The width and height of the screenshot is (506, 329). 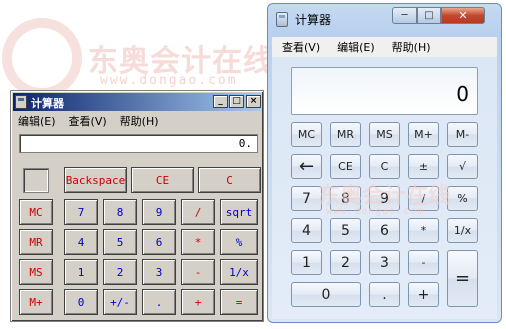 I want to click on classic-c-button: C, so click(x=229, y=180).